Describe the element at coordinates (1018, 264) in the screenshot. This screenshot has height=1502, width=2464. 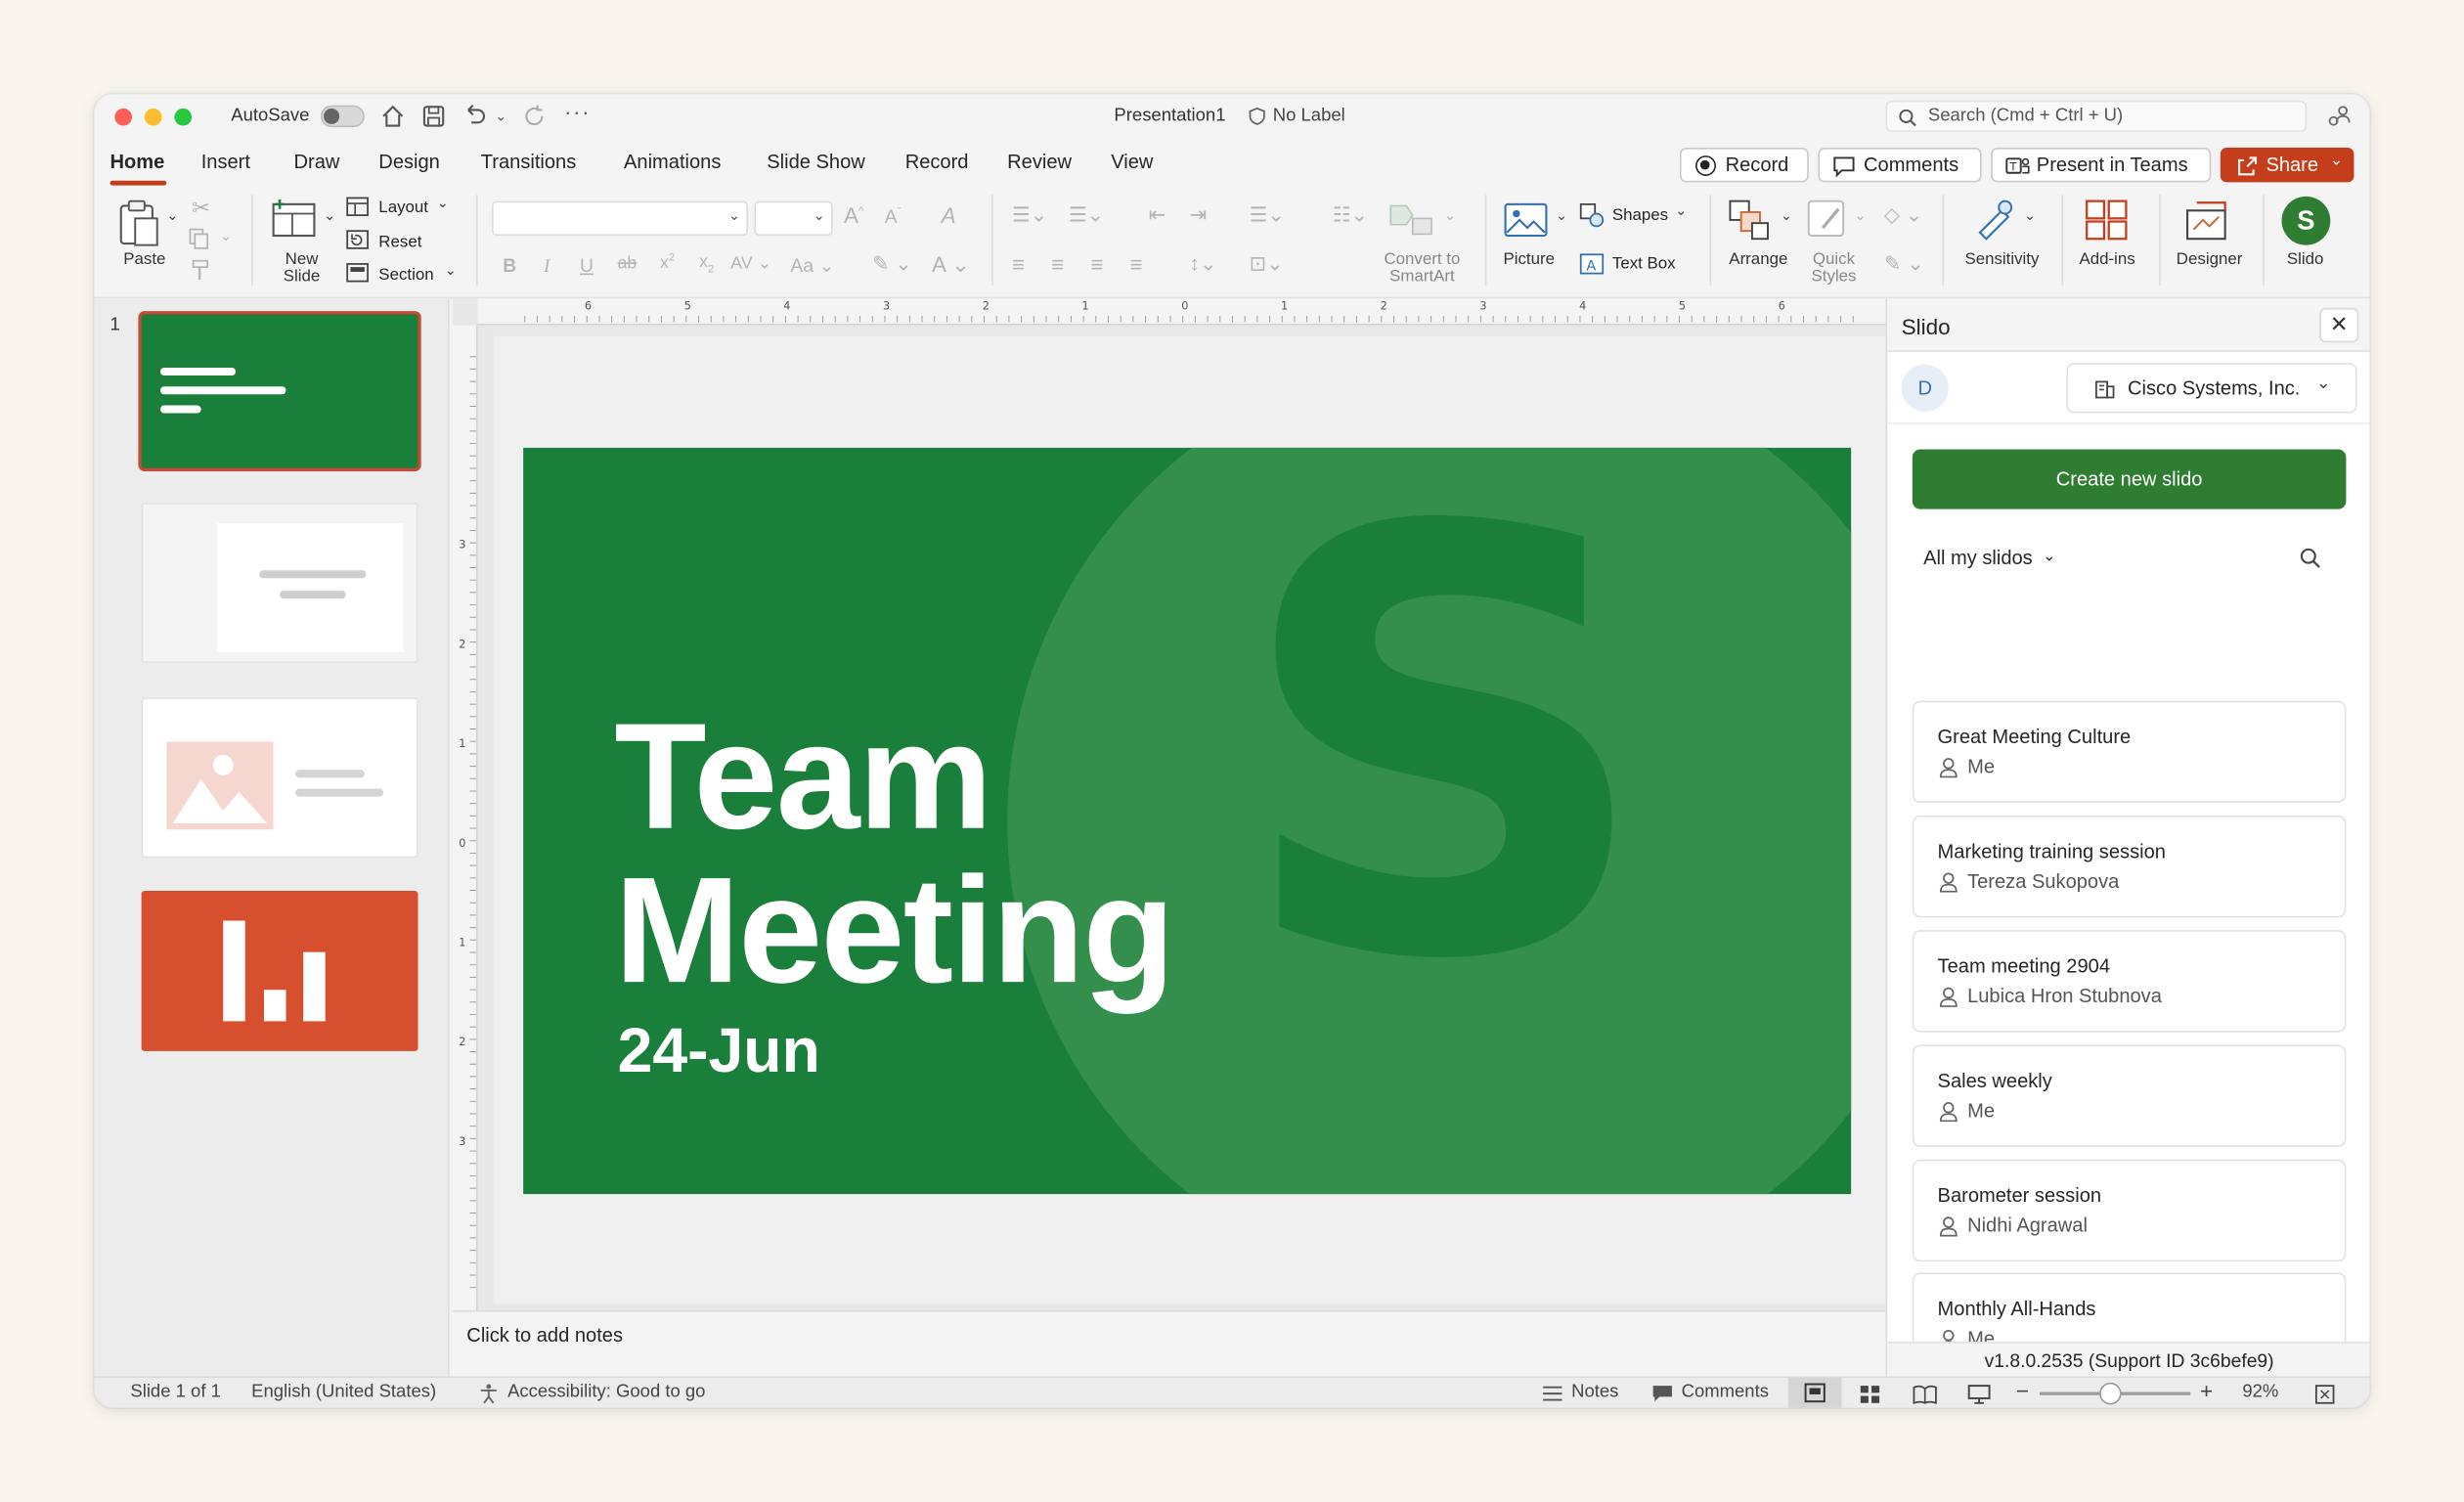
I see `align-left-icon: ≡` at that location.